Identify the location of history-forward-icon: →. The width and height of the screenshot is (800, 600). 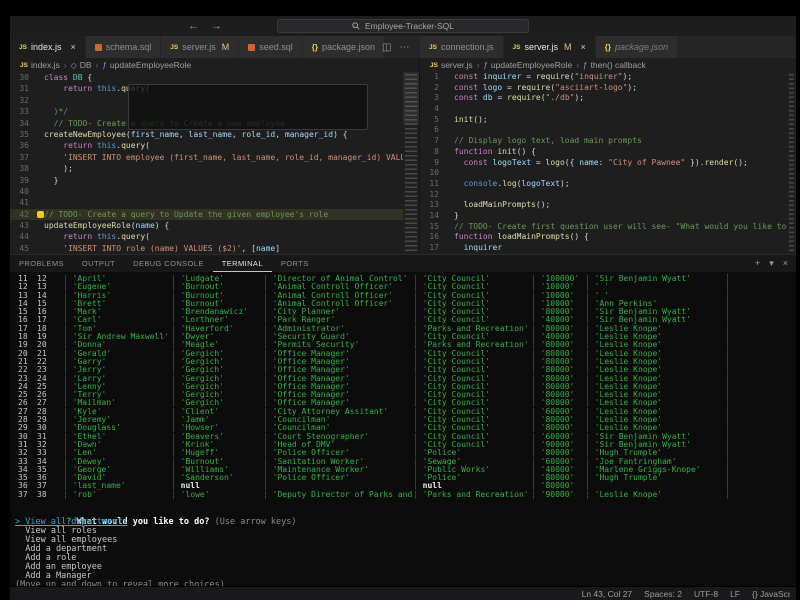
(216, 26).